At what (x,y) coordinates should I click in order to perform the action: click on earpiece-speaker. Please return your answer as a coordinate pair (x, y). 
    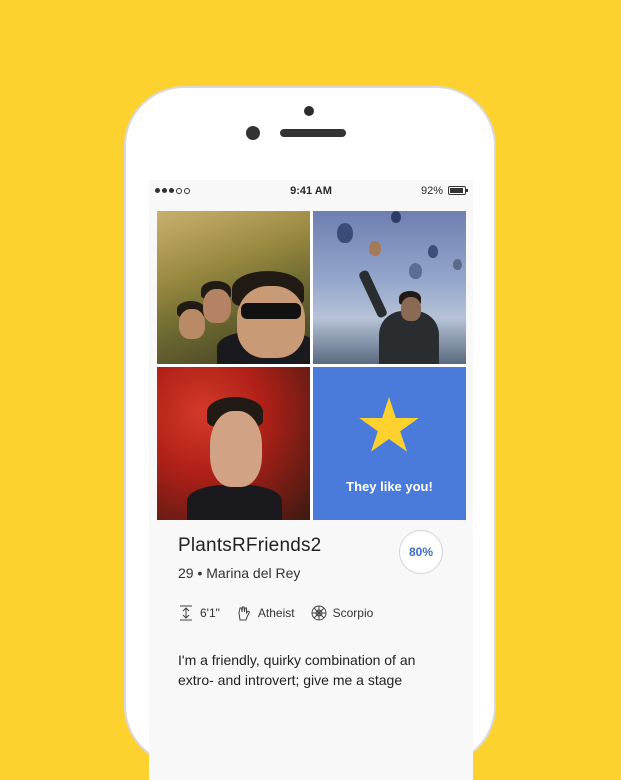
    Looking at the image, I should click on (313, 133).